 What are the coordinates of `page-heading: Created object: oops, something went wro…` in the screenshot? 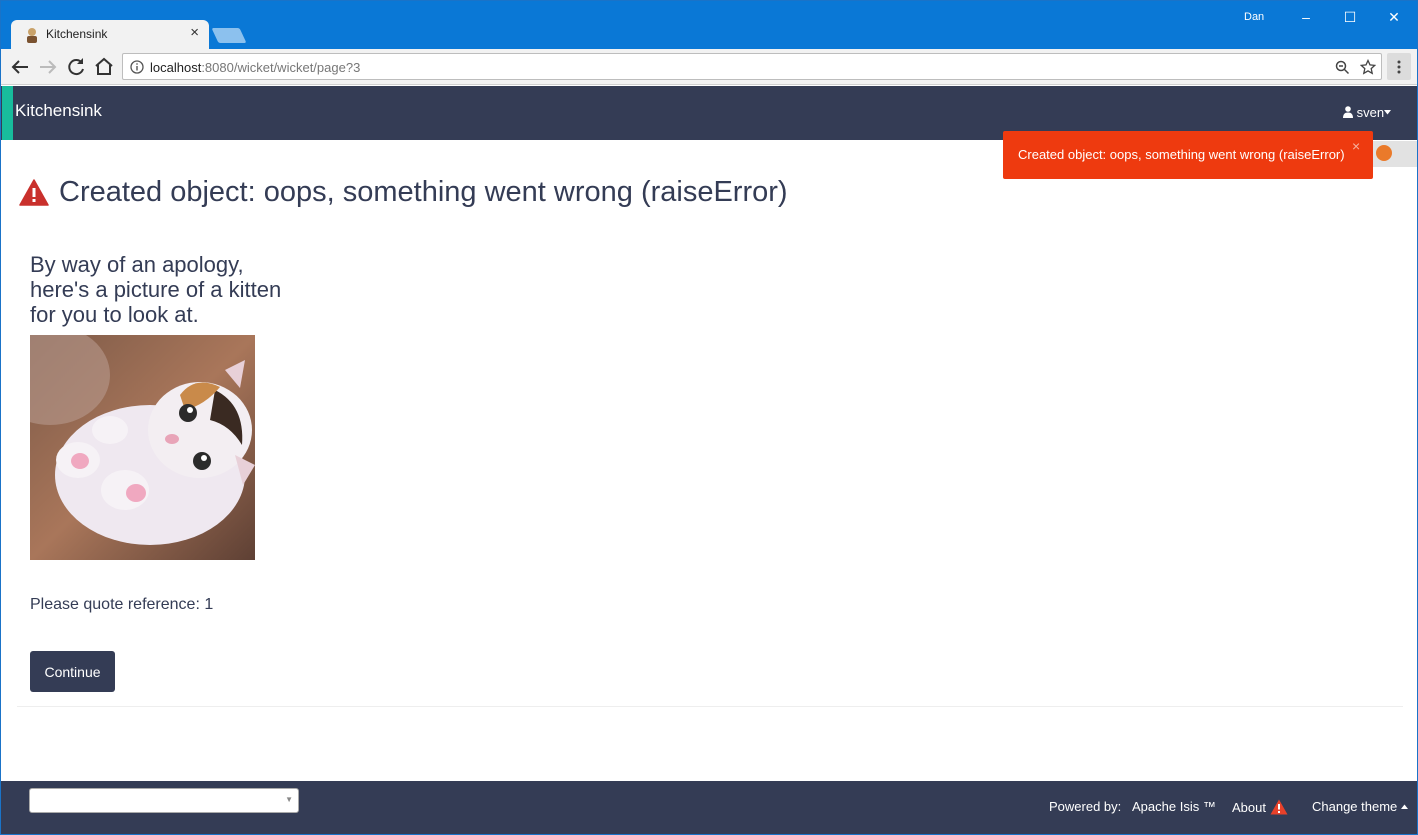 It's located at (403, 192).